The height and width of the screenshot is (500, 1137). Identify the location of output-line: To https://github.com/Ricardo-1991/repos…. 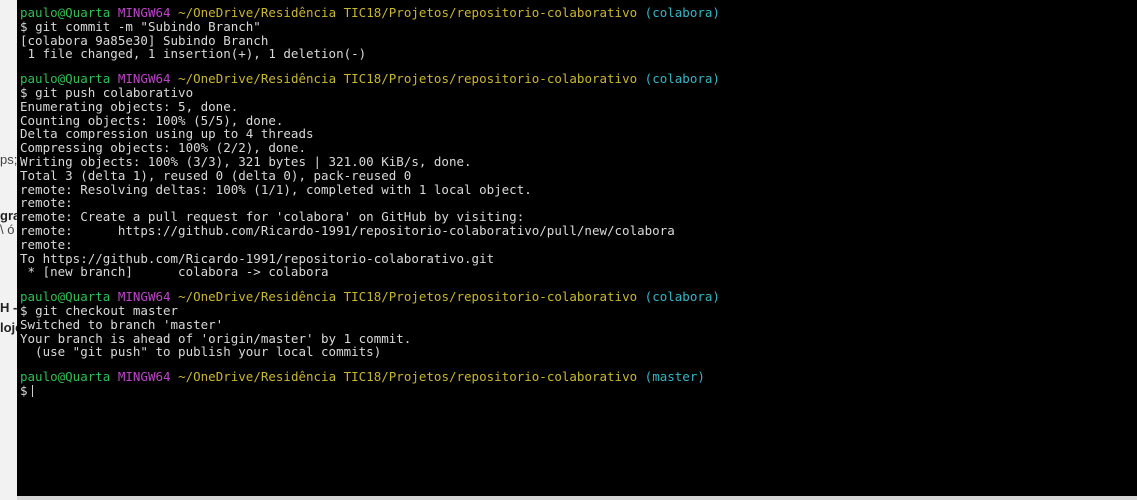
(257, 258).